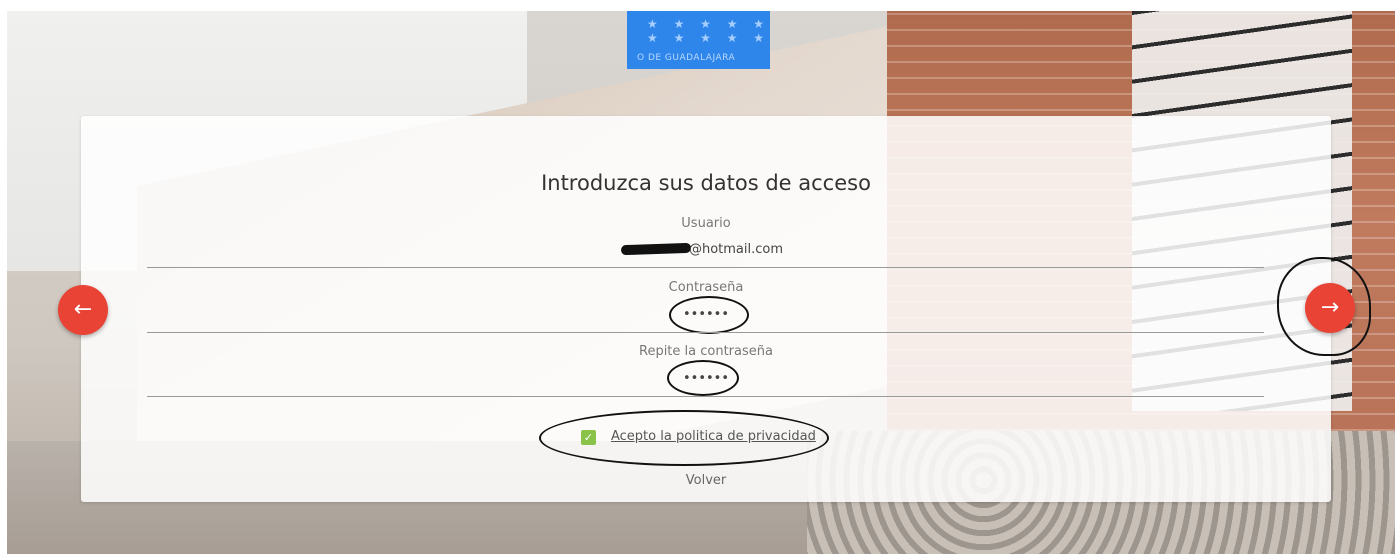 This screenshot has width=1395, height=554. I want to click on user-underline, so click(705, 267).